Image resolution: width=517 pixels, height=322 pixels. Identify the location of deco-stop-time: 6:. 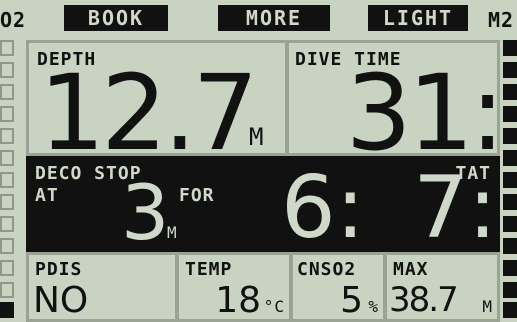
(323, 208).